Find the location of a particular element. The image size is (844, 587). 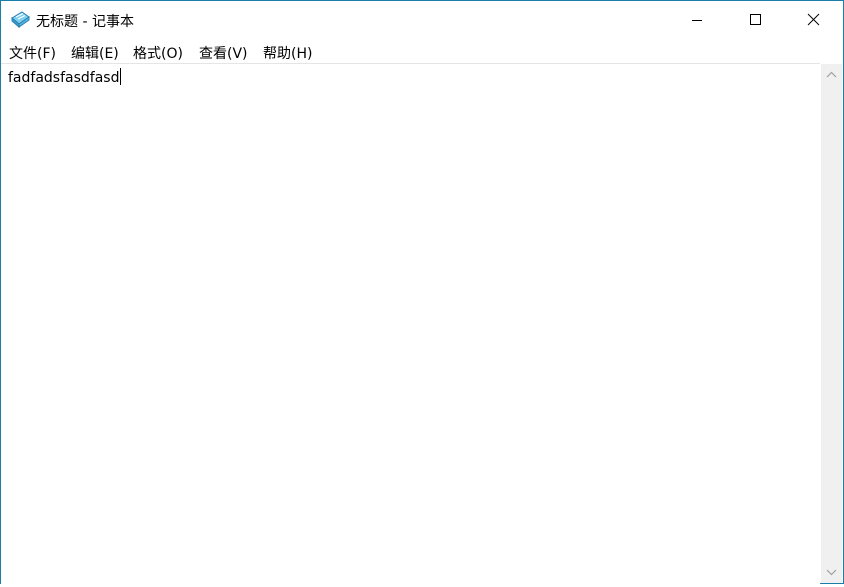

scroll-down-button is located at coordinates (831, 572).